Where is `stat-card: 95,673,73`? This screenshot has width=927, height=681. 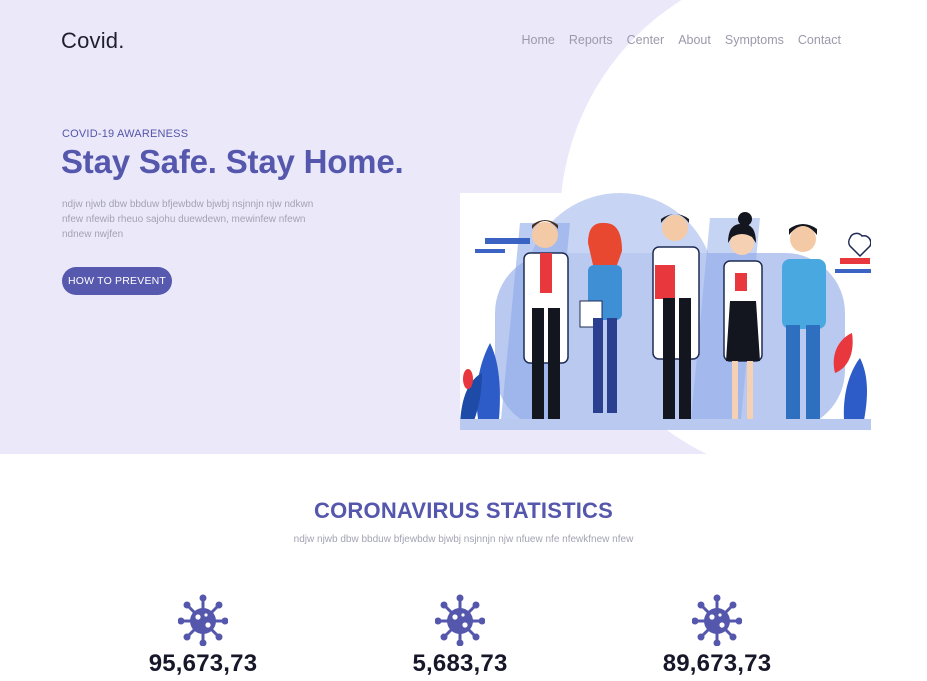 stat-card: 95,673,73 is located at coordinates (203, 636).